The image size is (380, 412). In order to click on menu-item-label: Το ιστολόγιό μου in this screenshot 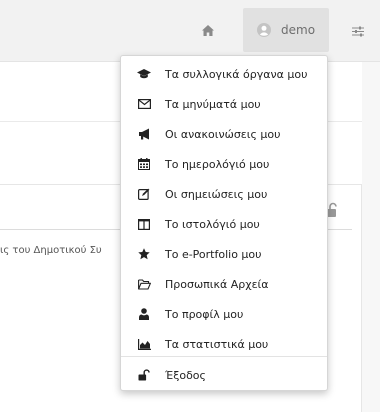, I will do `click(212, 224)`.